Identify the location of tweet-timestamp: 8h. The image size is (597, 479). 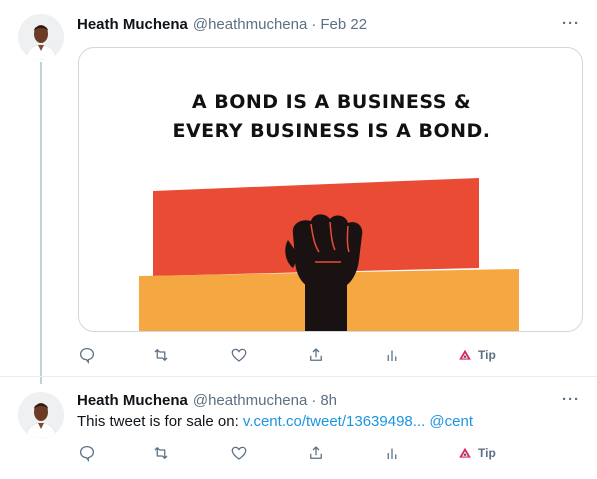
(328, 400).